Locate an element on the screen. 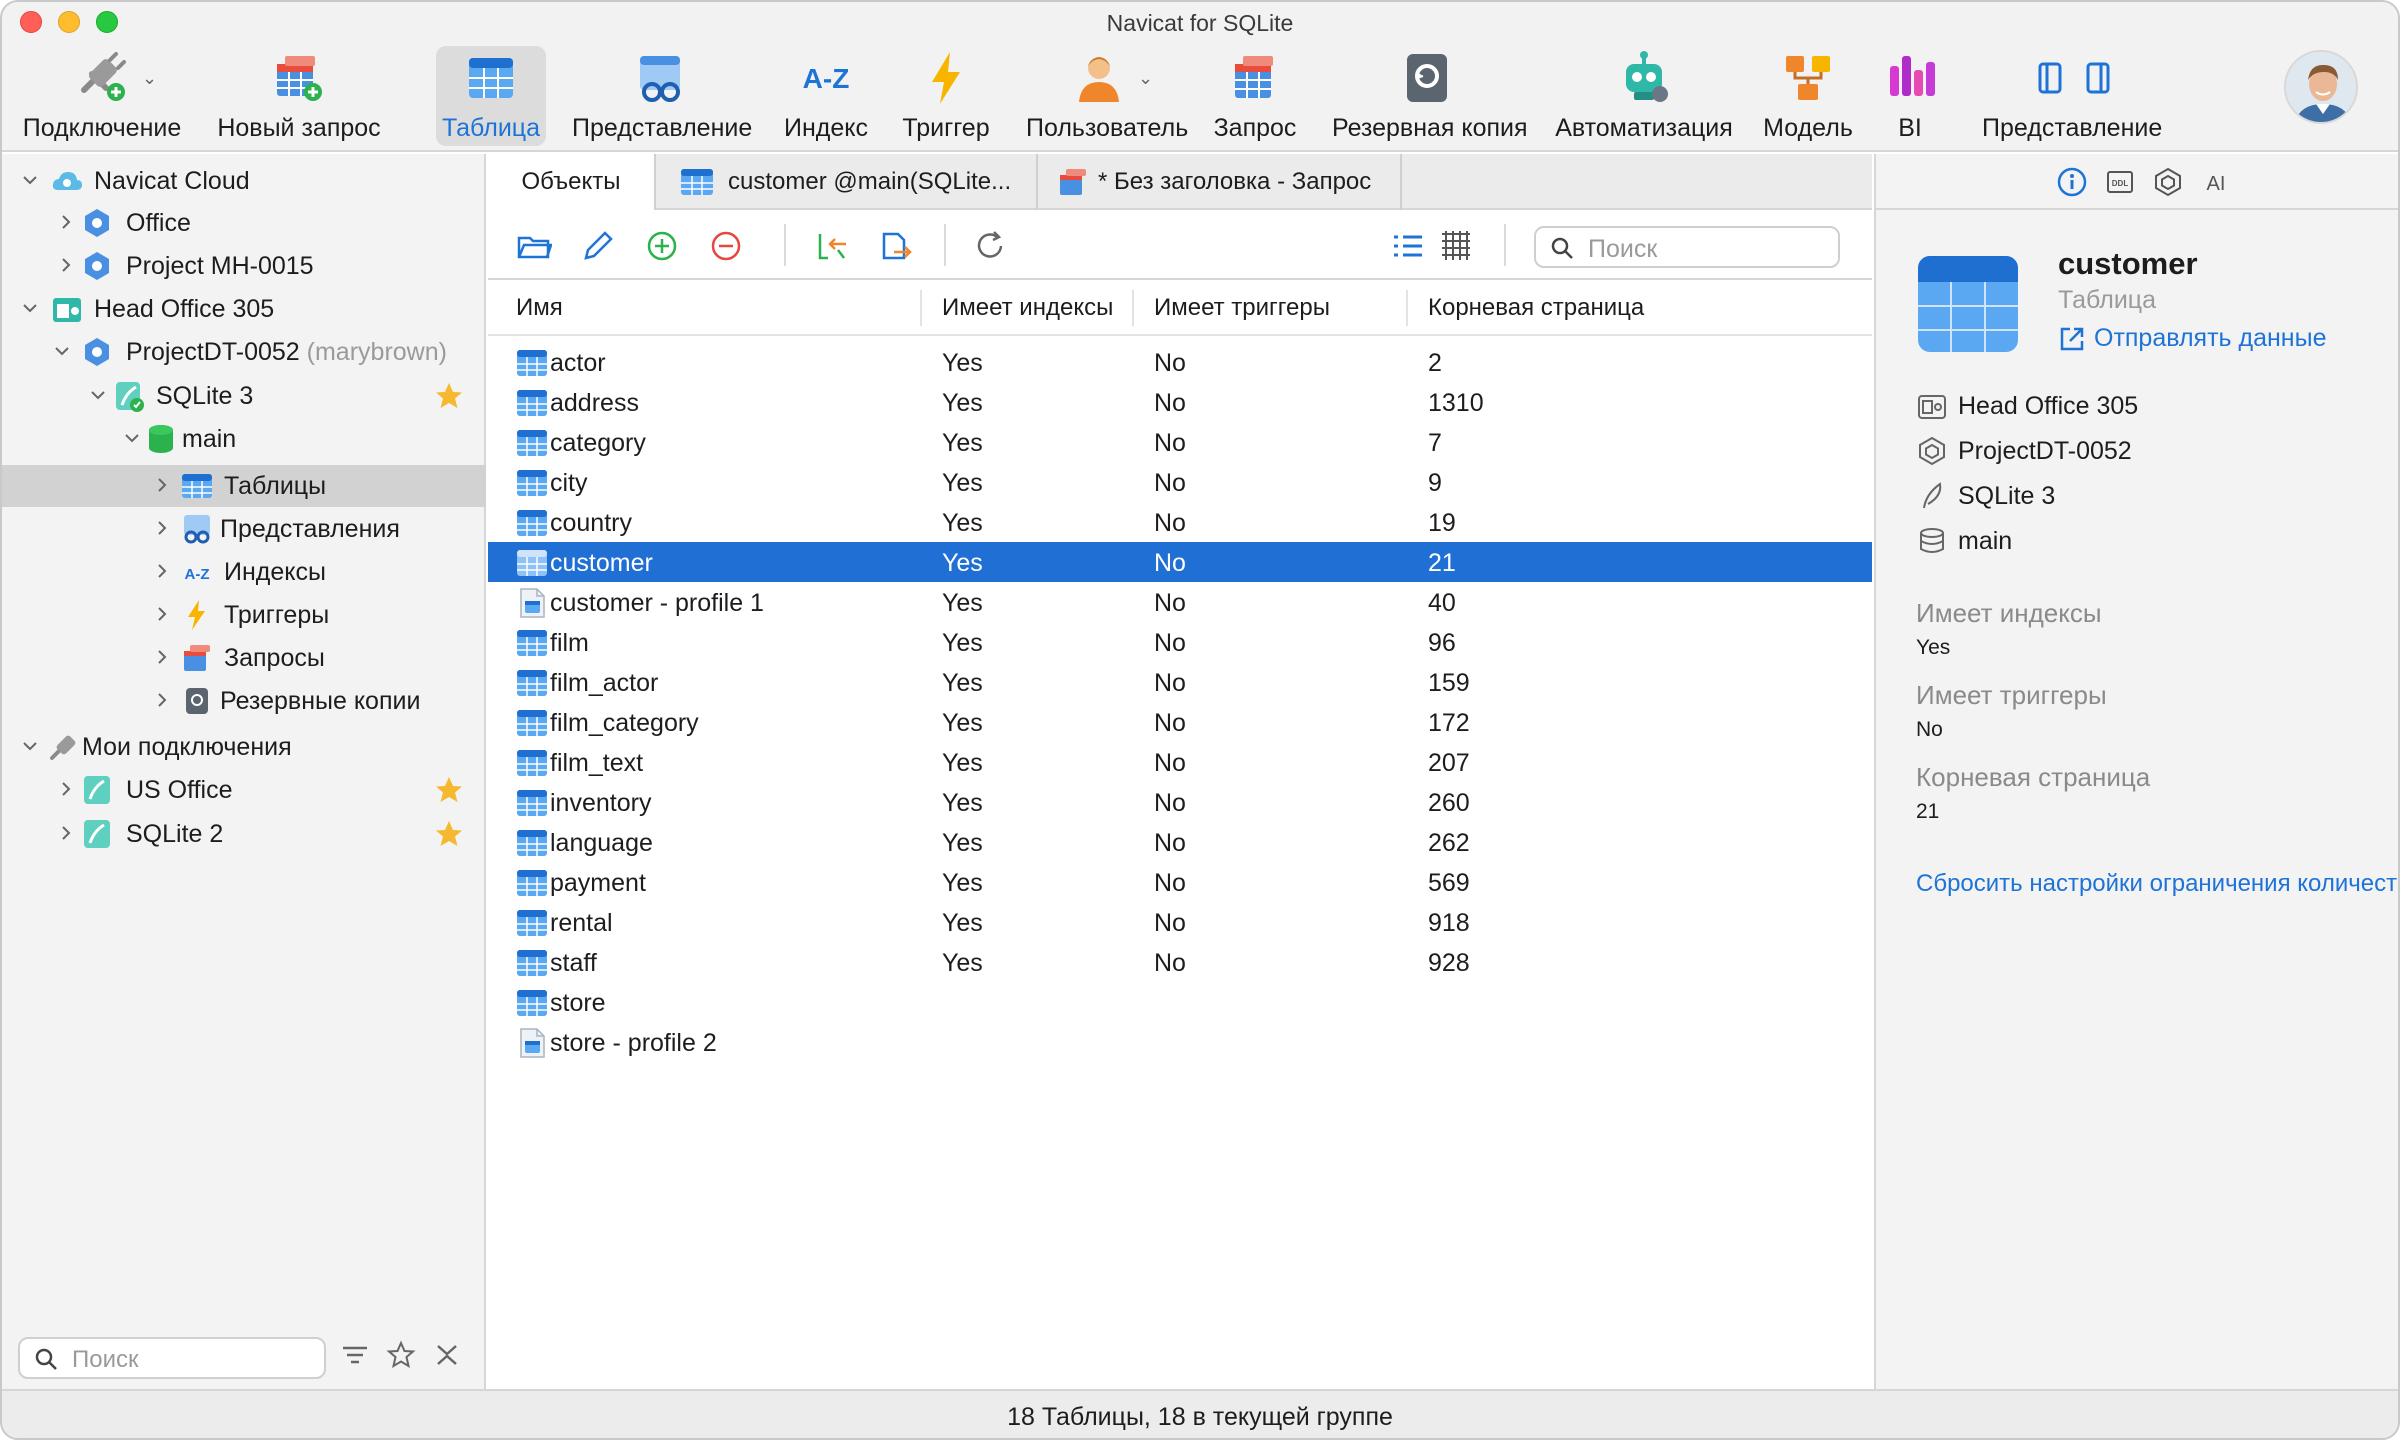 The image size is (2400, 1440). tree-item-tables: Таблицы is located at coordinates (244, 486).